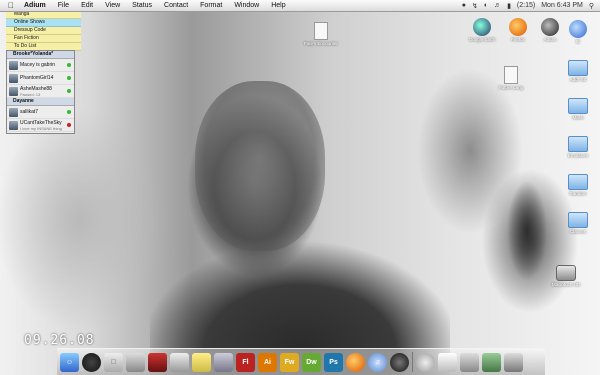 This screenshot has height=375, width=600. Describe the element at coordinates (566, 273) in the screenshot. I see `hard-drive-icon` at that location.